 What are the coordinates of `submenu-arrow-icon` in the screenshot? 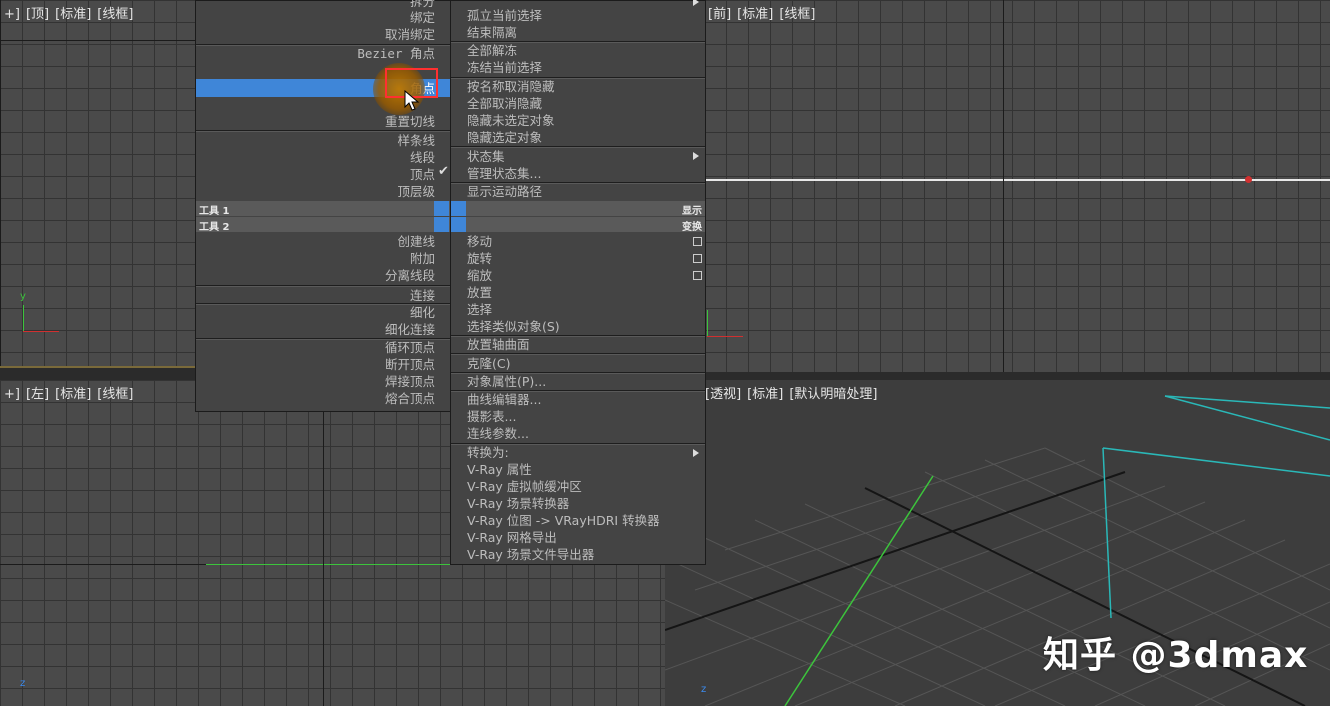 It's located at (696, 3).